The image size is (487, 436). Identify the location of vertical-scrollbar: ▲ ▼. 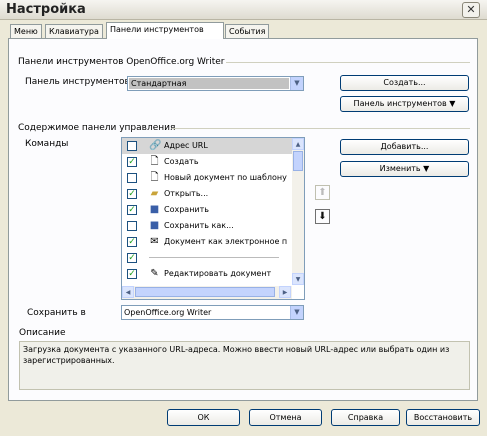
(298, 211).